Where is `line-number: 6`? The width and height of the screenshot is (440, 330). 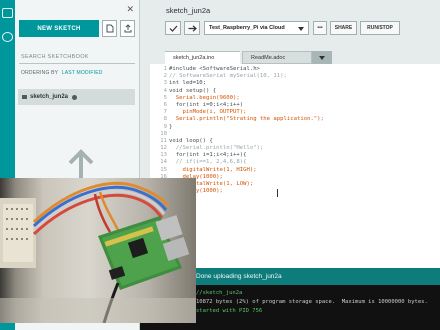
line-number: 6 is located at coordinates (165, 104).